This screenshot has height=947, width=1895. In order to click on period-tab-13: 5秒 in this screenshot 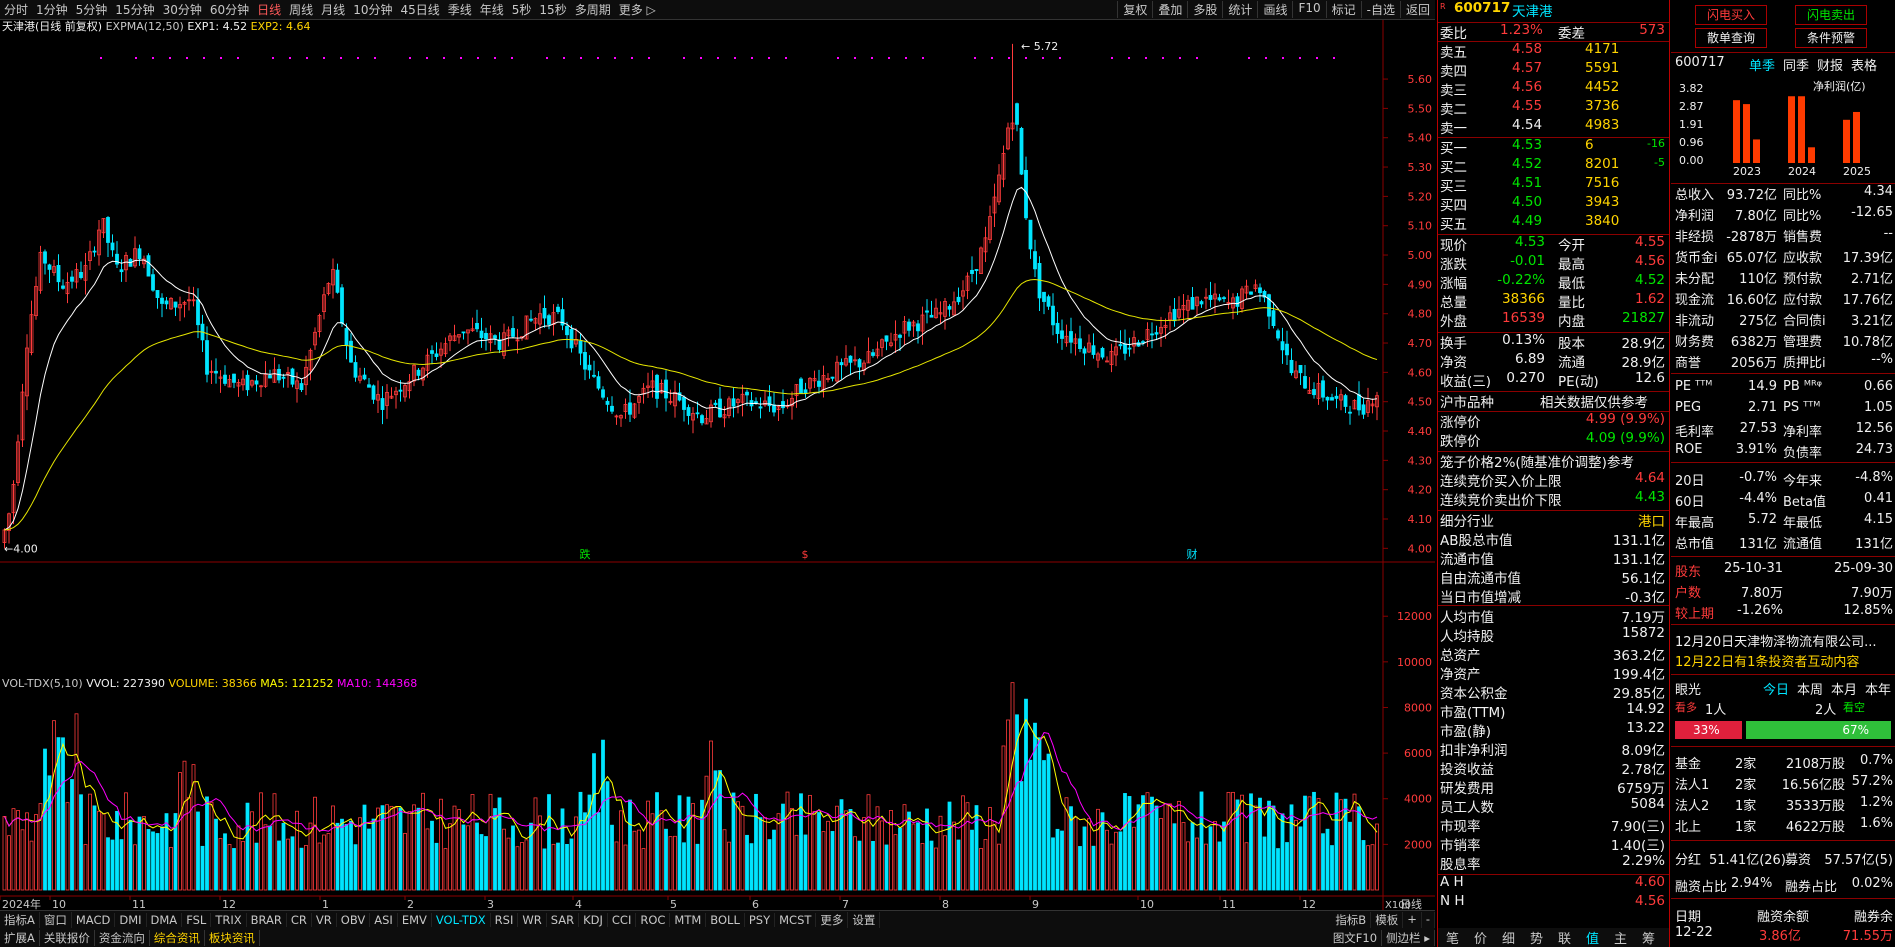, I will do `click(522, 9)`.